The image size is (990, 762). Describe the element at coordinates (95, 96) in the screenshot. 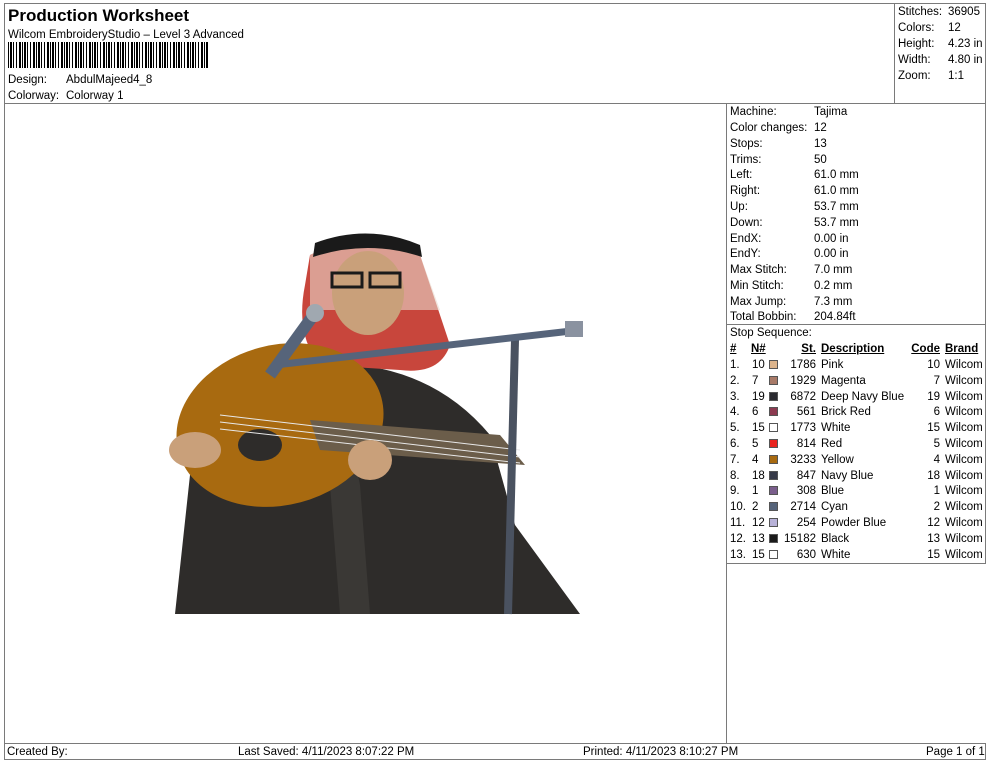

I see `colorway-value: Colorway 1` at that location.